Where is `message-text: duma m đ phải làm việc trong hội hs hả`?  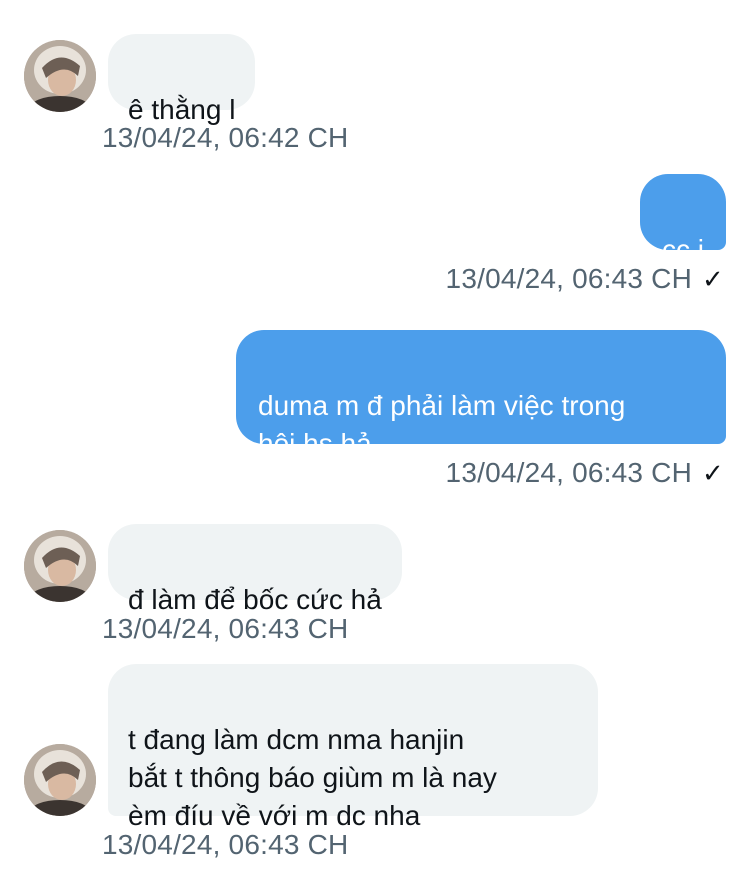 message-text: duma m đ phải làm việc trong hội hs hả is located at coordinates (442, 424).